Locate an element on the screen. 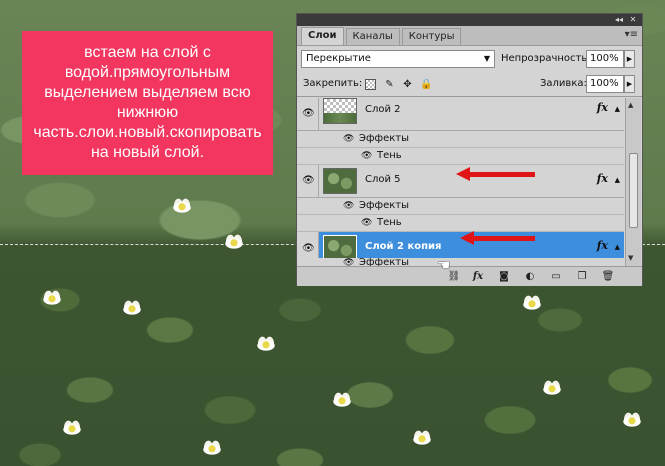  chevron-down-icon: ▼ is located at coordinates (486, 58).